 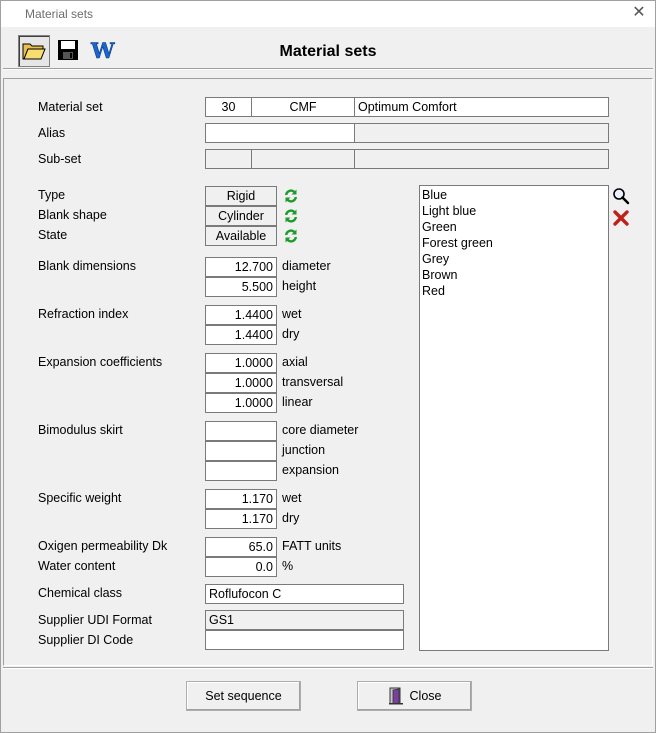 What do you see at coordinates (241, 519) in the screenshot?
I see `specific-weight-dry-field: 1.170` at bounding box center [241, 519].